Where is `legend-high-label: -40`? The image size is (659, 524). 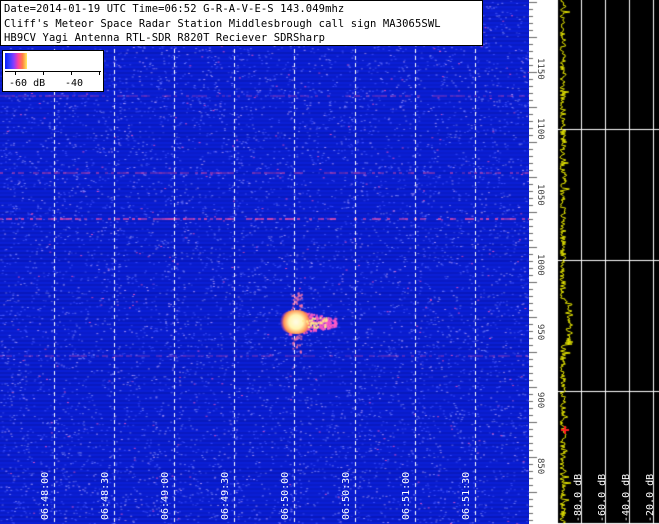
legend-high-label: -40 is located at coordinates (74, 83).